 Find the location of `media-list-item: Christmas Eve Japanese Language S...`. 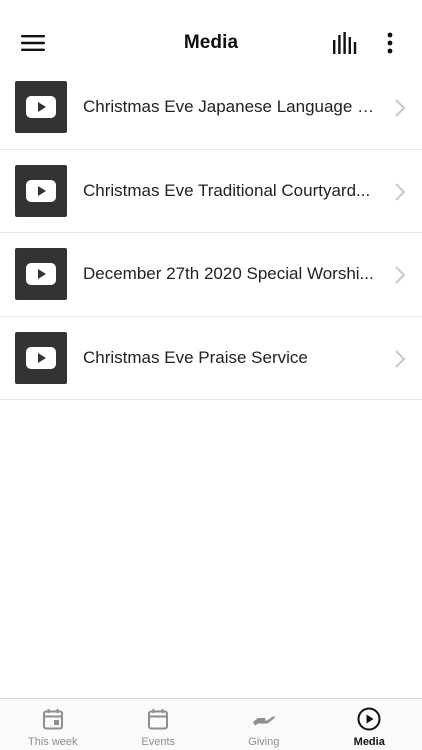

media-list-item: Christmas Eve Japanese Language S... is located at coordinates (211, 108).